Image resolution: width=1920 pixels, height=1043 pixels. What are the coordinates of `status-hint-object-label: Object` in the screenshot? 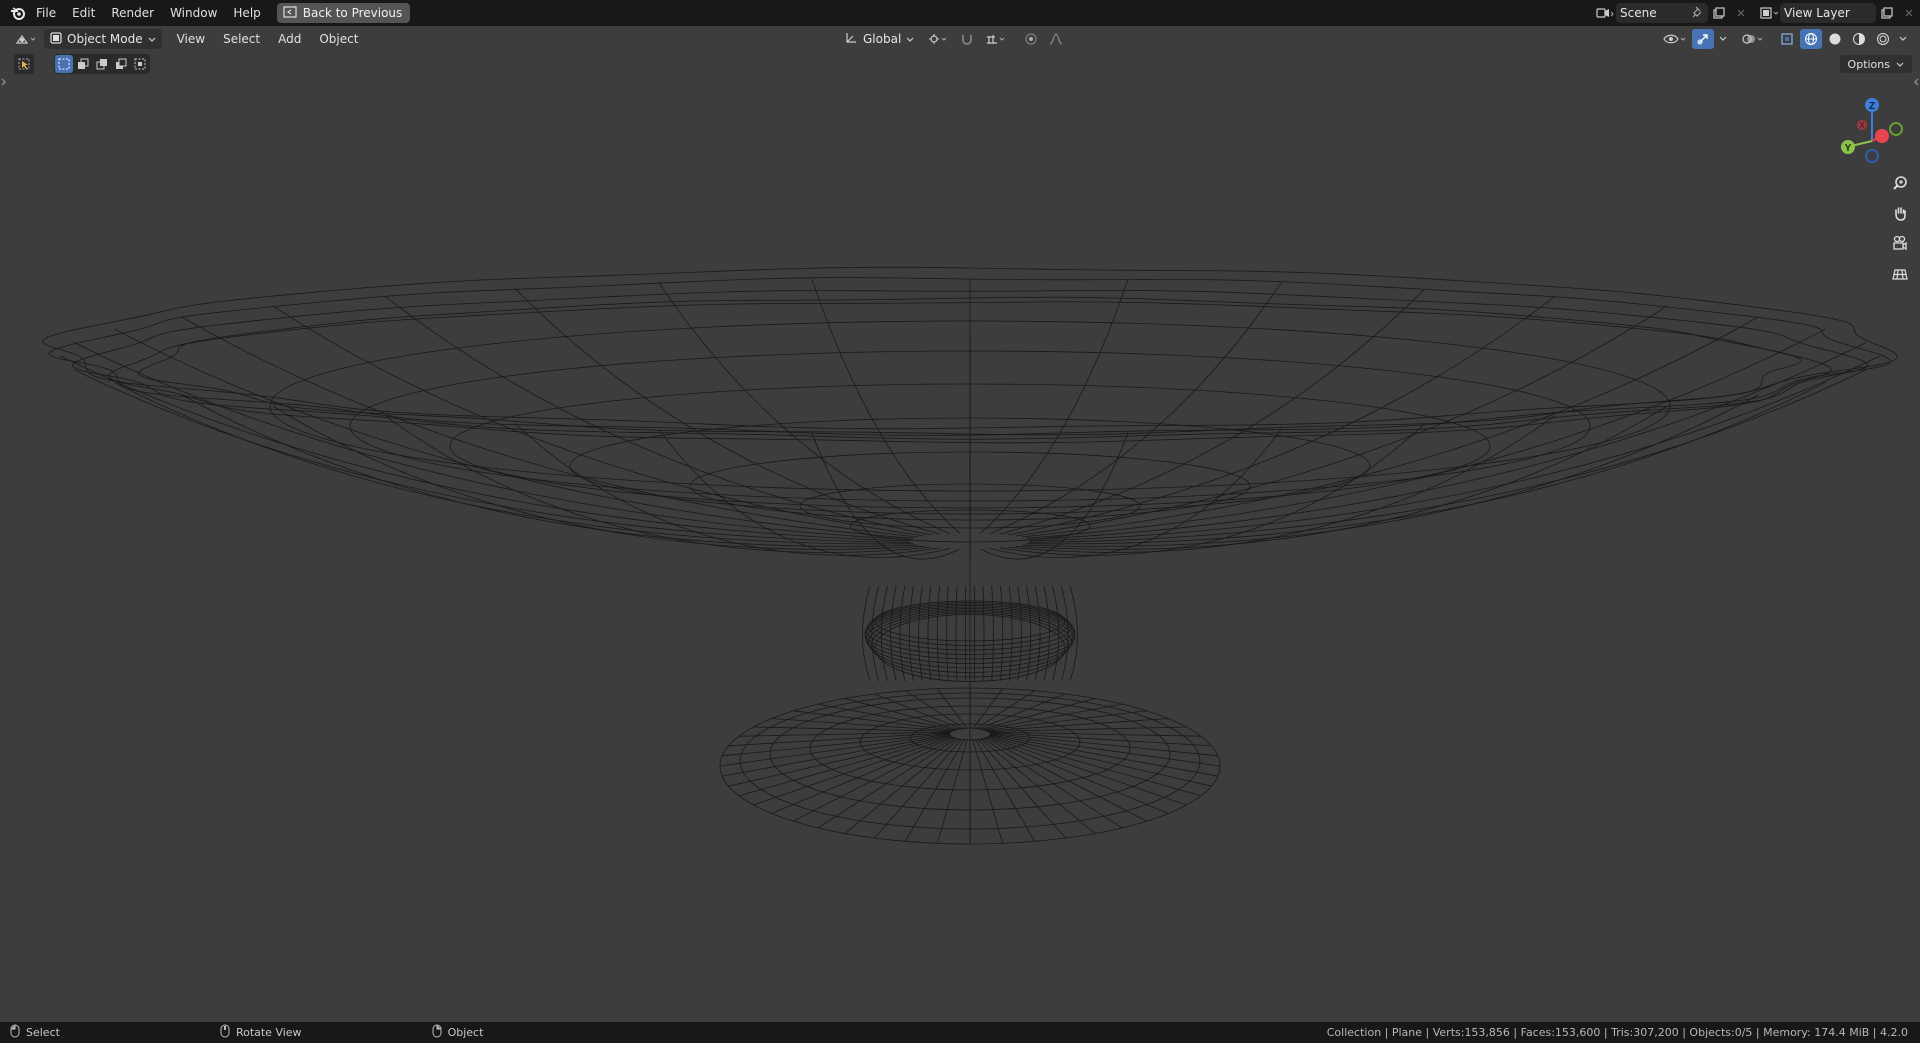 It's located at (465, 1032).